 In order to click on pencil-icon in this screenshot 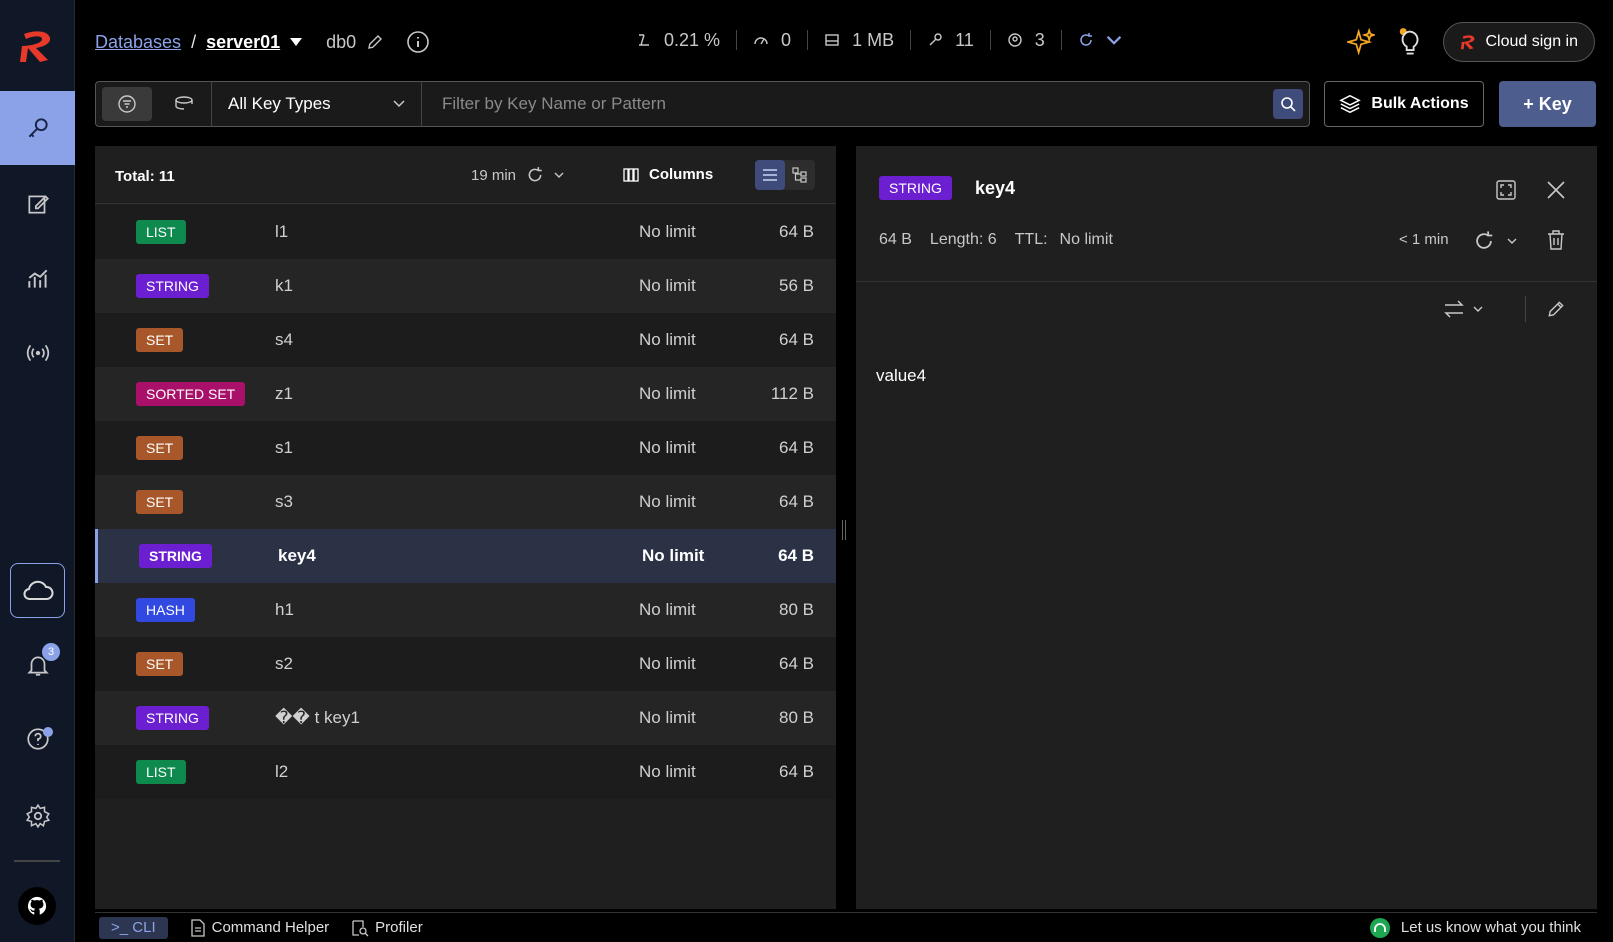, I will do `click(375, 42)`.